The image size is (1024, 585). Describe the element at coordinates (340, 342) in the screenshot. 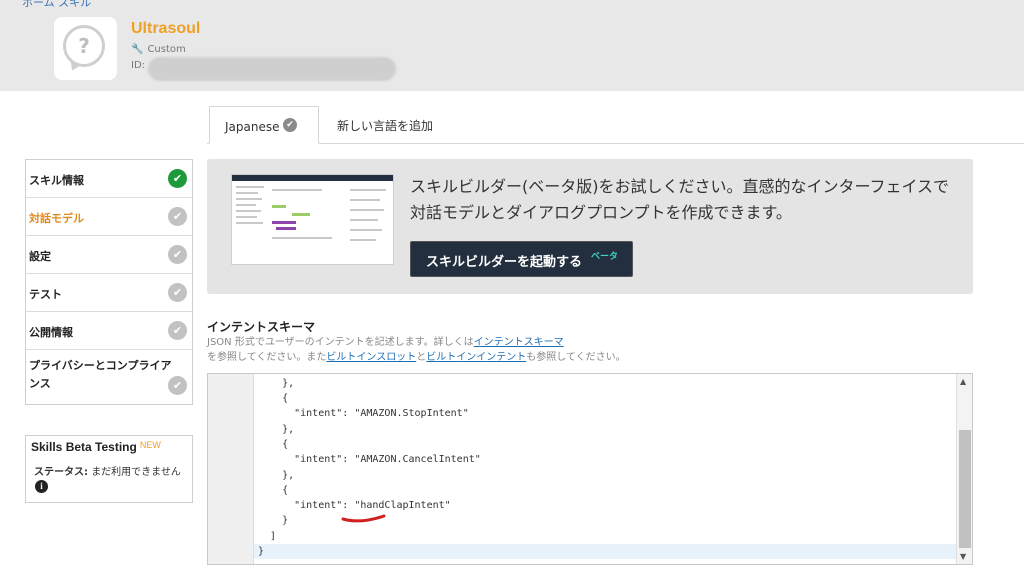

I see `schema-desc-1: JSON 形式でユーザーのインテントを記述します。詳しくは` at that location.